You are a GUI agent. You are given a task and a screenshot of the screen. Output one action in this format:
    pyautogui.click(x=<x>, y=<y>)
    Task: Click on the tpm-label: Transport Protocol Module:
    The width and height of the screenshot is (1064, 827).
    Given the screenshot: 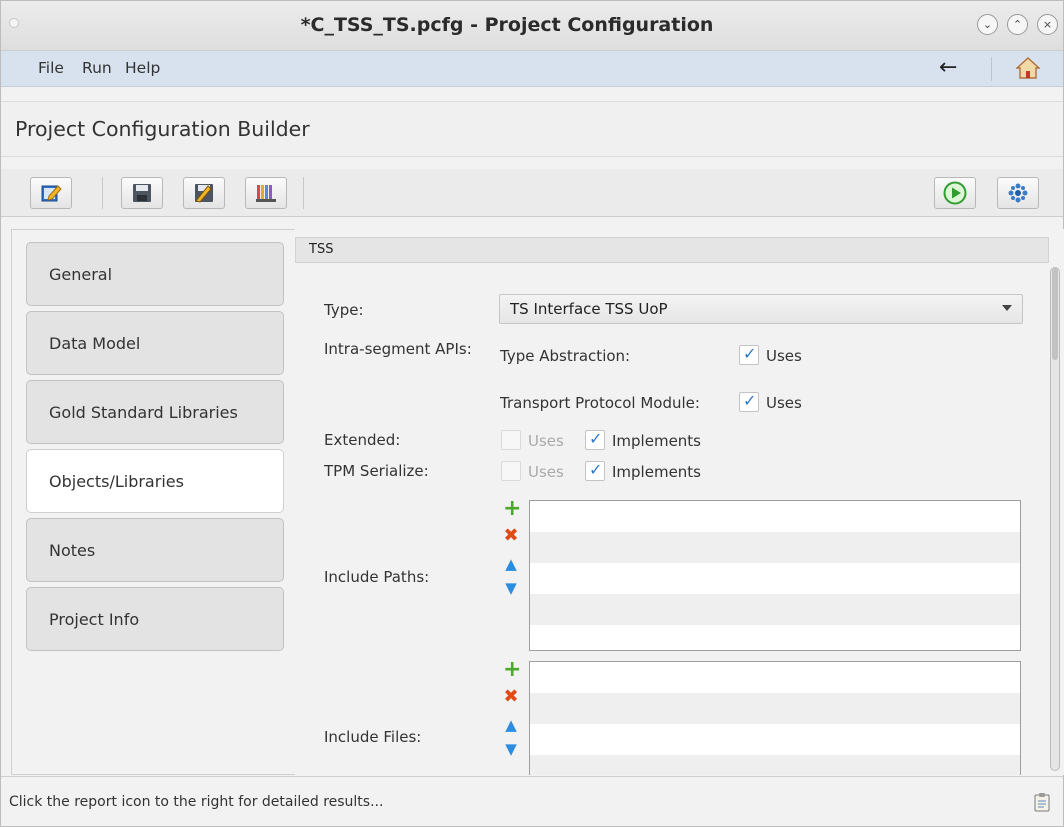 What is the action you would take?
    pyautogui.click(x=600, y=403)
    